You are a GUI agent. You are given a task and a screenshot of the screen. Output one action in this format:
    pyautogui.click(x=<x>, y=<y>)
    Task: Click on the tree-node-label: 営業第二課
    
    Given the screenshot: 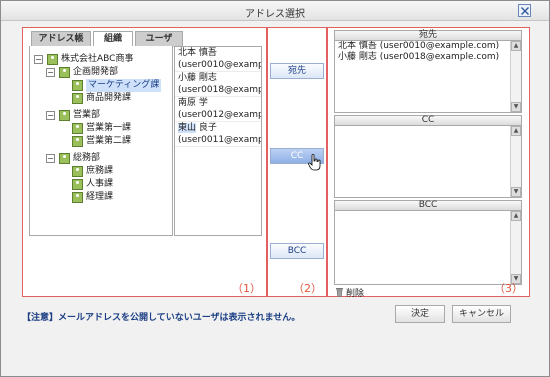 What is the action you would take?
    pyautogui.click(x=109, y=141)
    